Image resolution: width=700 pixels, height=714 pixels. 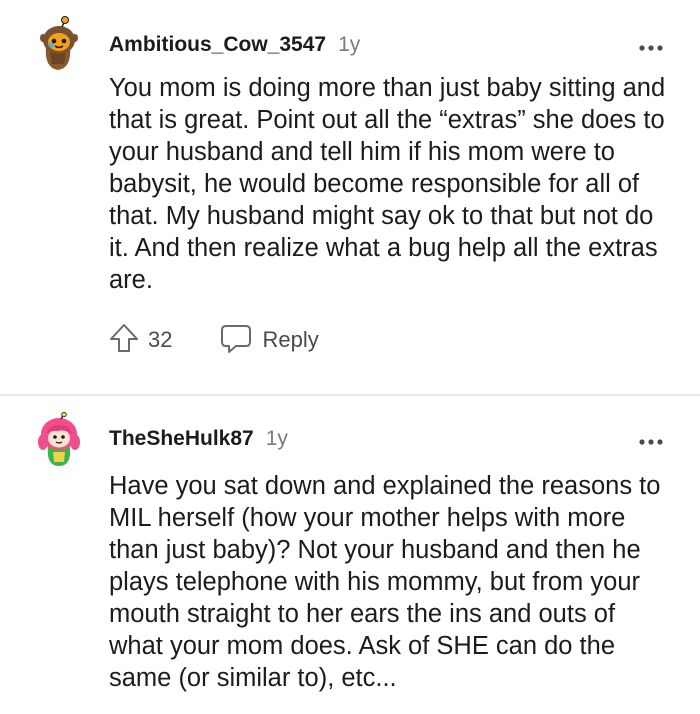 I want to click on upvote-button: 32, so click(x=140, y=340).